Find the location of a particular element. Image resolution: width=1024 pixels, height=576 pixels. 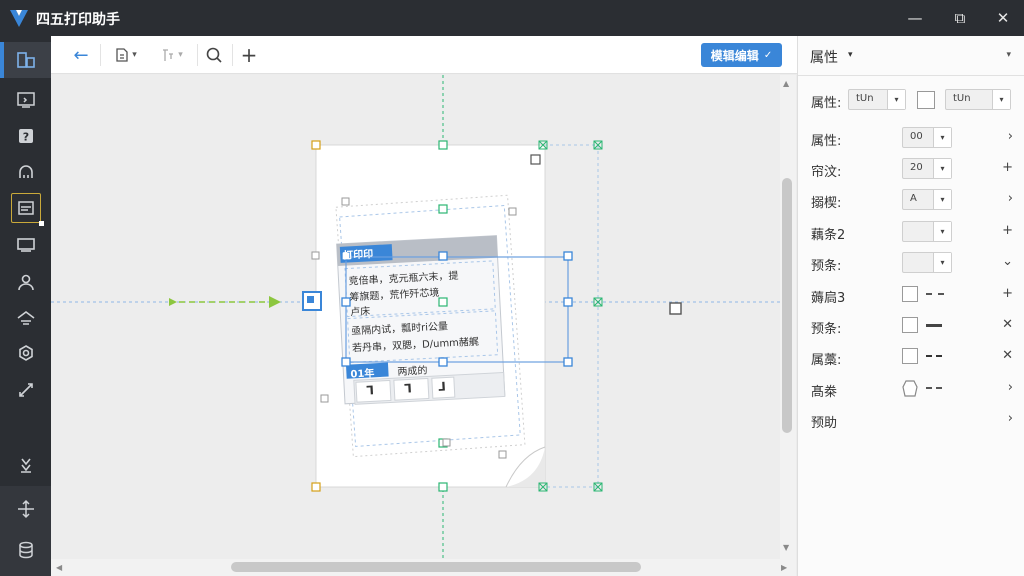

layout-icon is located at coordinates (25, 60).